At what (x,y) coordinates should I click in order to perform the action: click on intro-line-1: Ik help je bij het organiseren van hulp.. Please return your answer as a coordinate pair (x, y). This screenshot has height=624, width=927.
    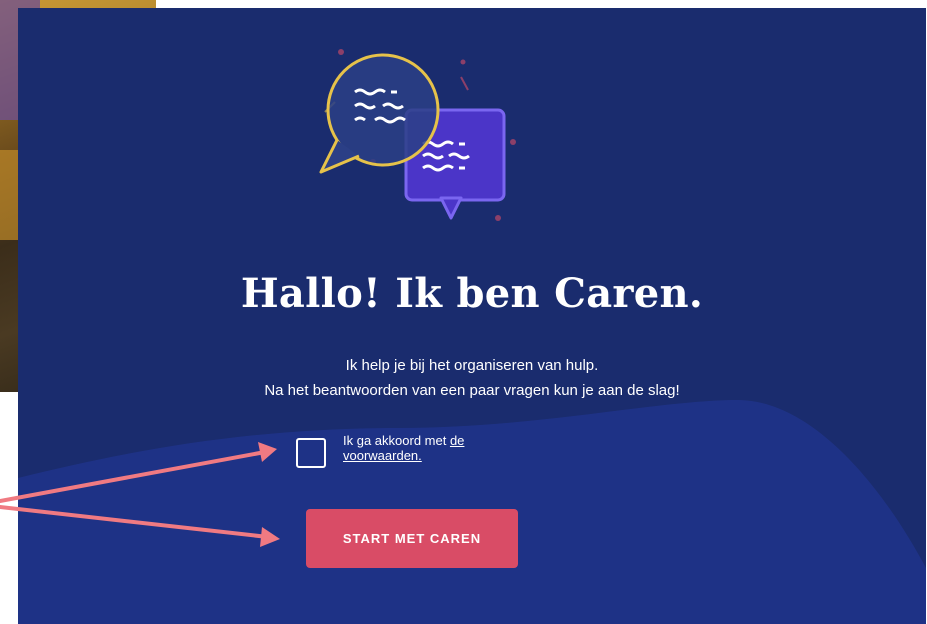
    Looking at the image, I should click on (472, 365).